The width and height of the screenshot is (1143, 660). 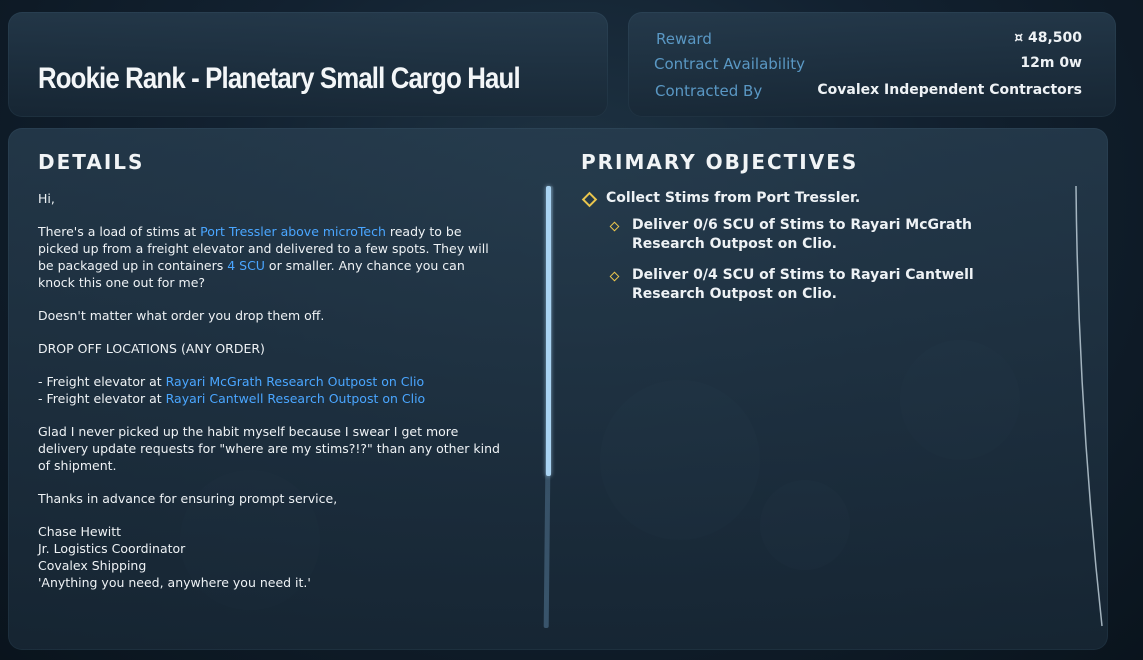 What do you see at coordinates (548, 331) in the screenshot?
I see `details-scrollbar-thumb` at bounding box center [548, 331].